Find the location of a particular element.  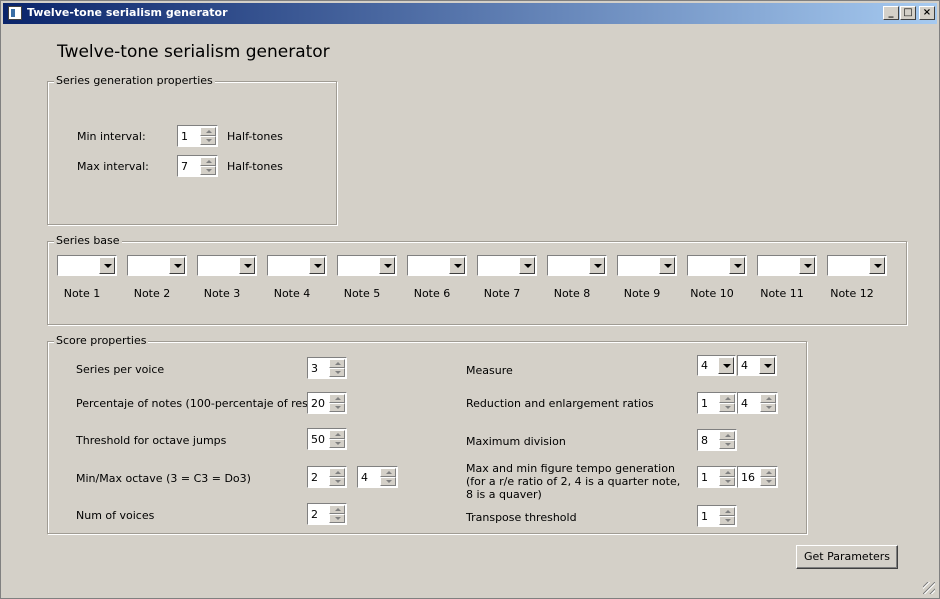

note-2-combo is located at coordinates (157, 265).